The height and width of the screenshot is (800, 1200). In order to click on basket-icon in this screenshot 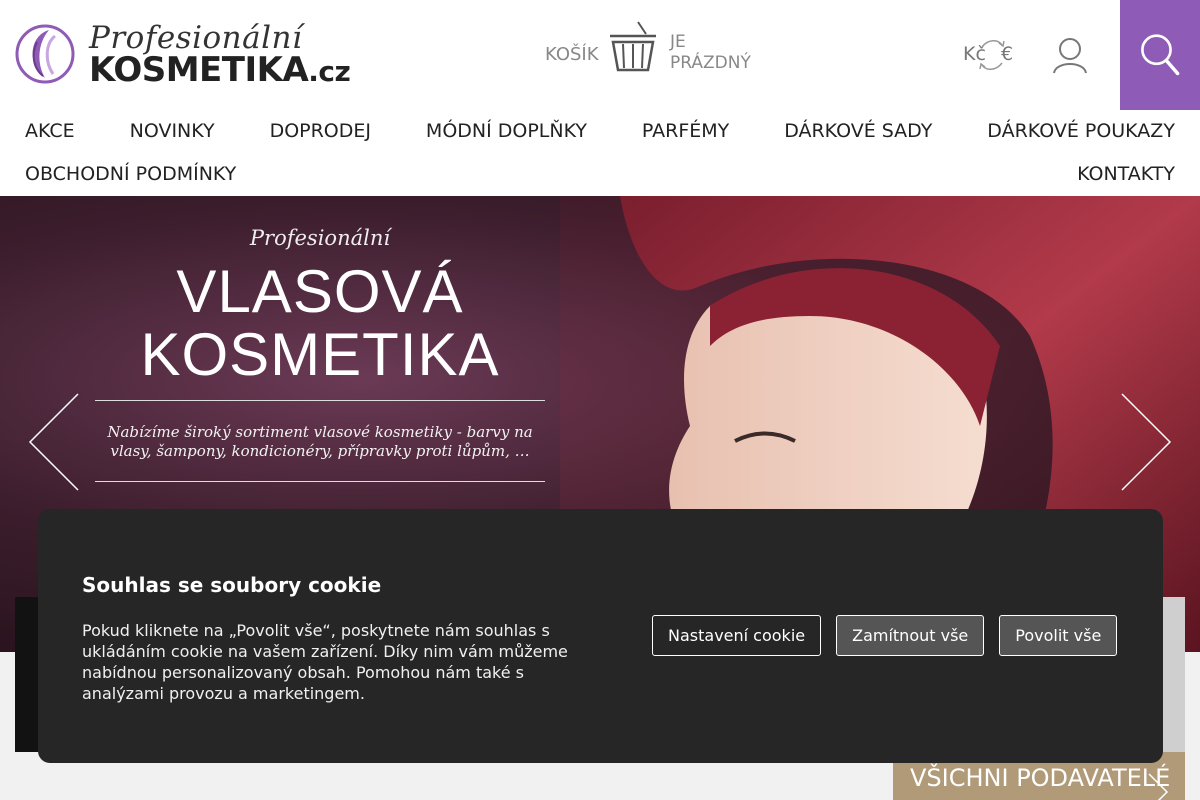, I will do `click(633, 46)`.